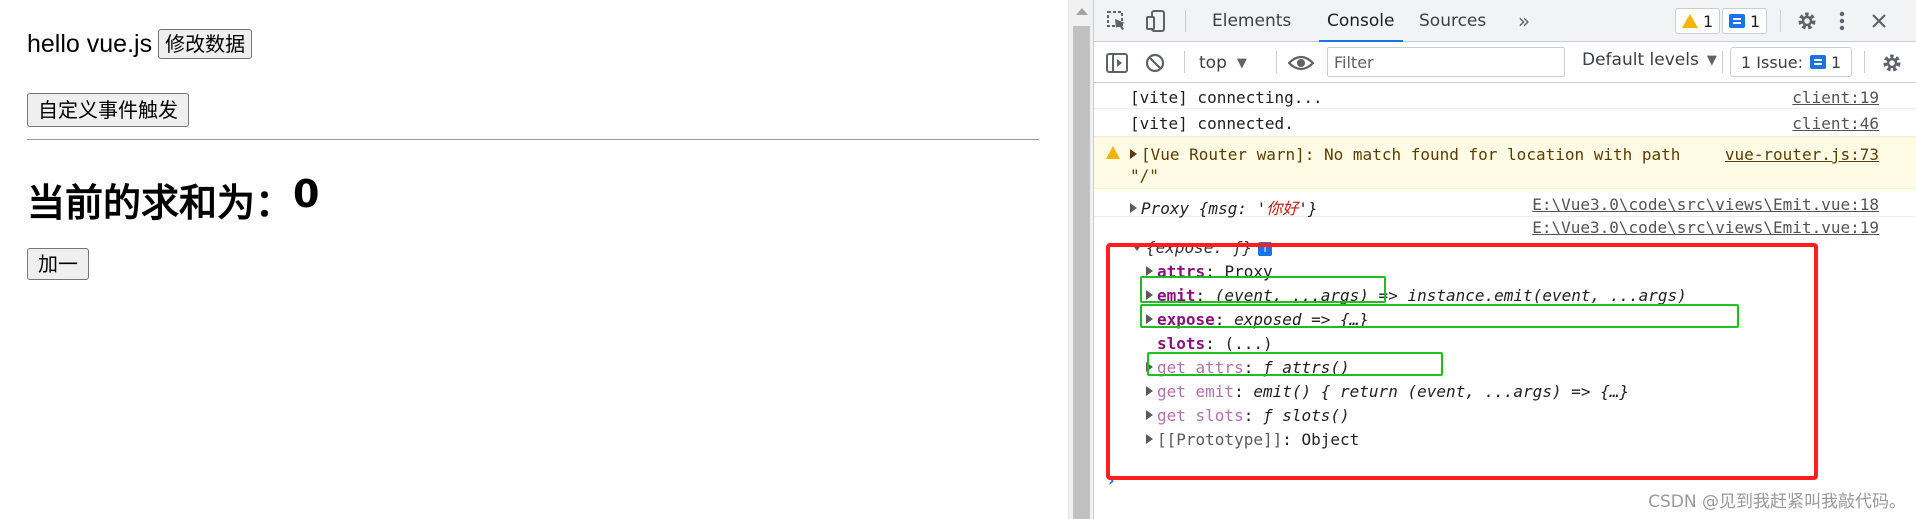 The width and height of the screenshot is (1916, 519). What do you see at coordinates (1807, 21) in the screenshot?
I see `gear-icon` at bounding box center [1807, 21].